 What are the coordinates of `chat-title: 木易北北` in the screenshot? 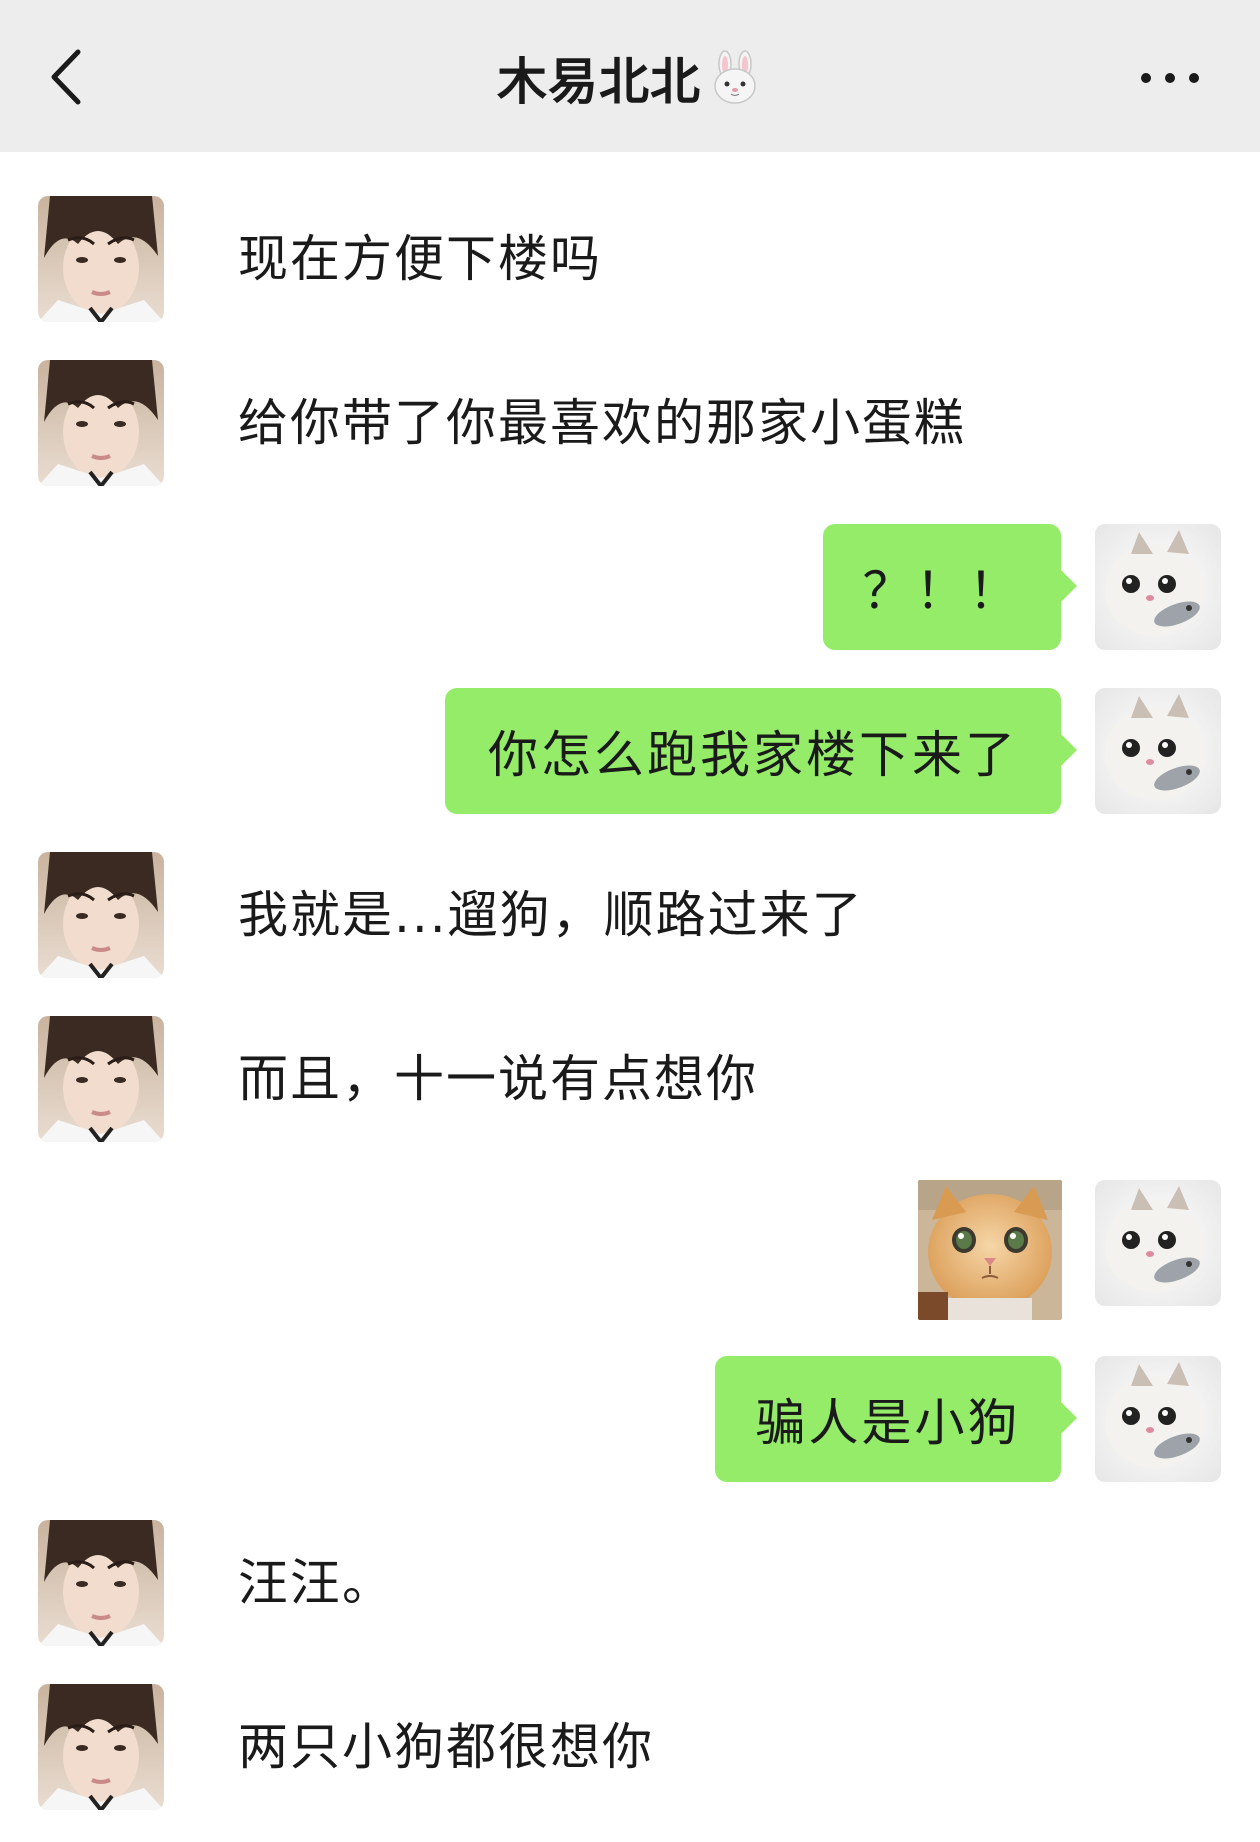 It's located at (599, 82).